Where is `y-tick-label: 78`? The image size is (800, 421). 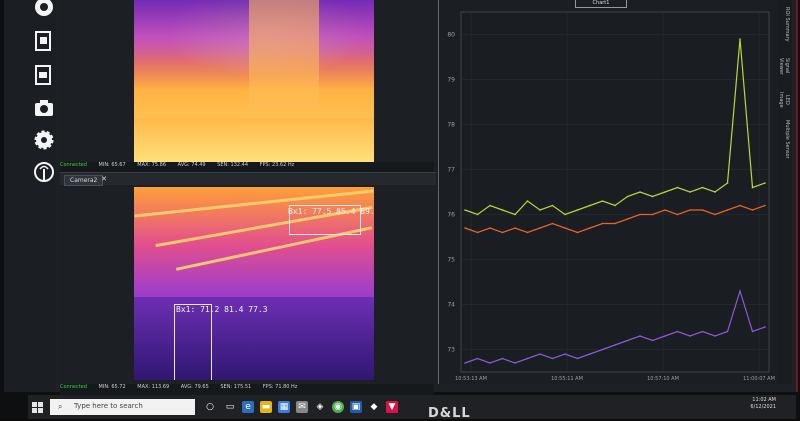 y-tick-label: 78 is located at coordinates (451, 125).